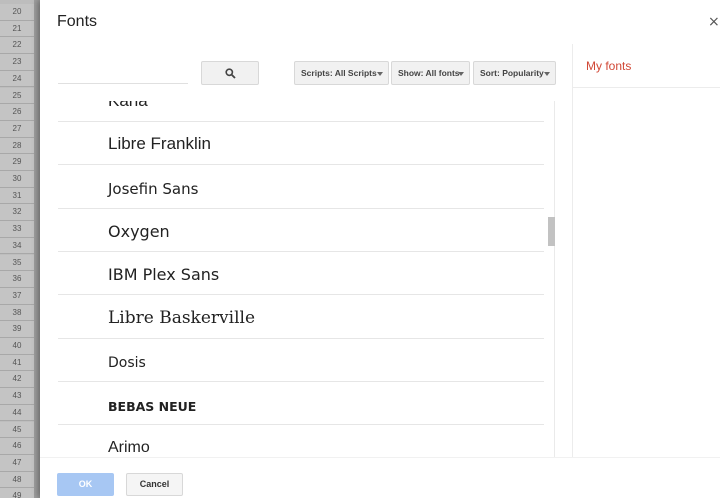 Image resolution: width=720 pixels, height=498 pixels. Describe the element at coordinates (77, 21) in the screenshot. I see `dialog-title: Fonts` at that location.